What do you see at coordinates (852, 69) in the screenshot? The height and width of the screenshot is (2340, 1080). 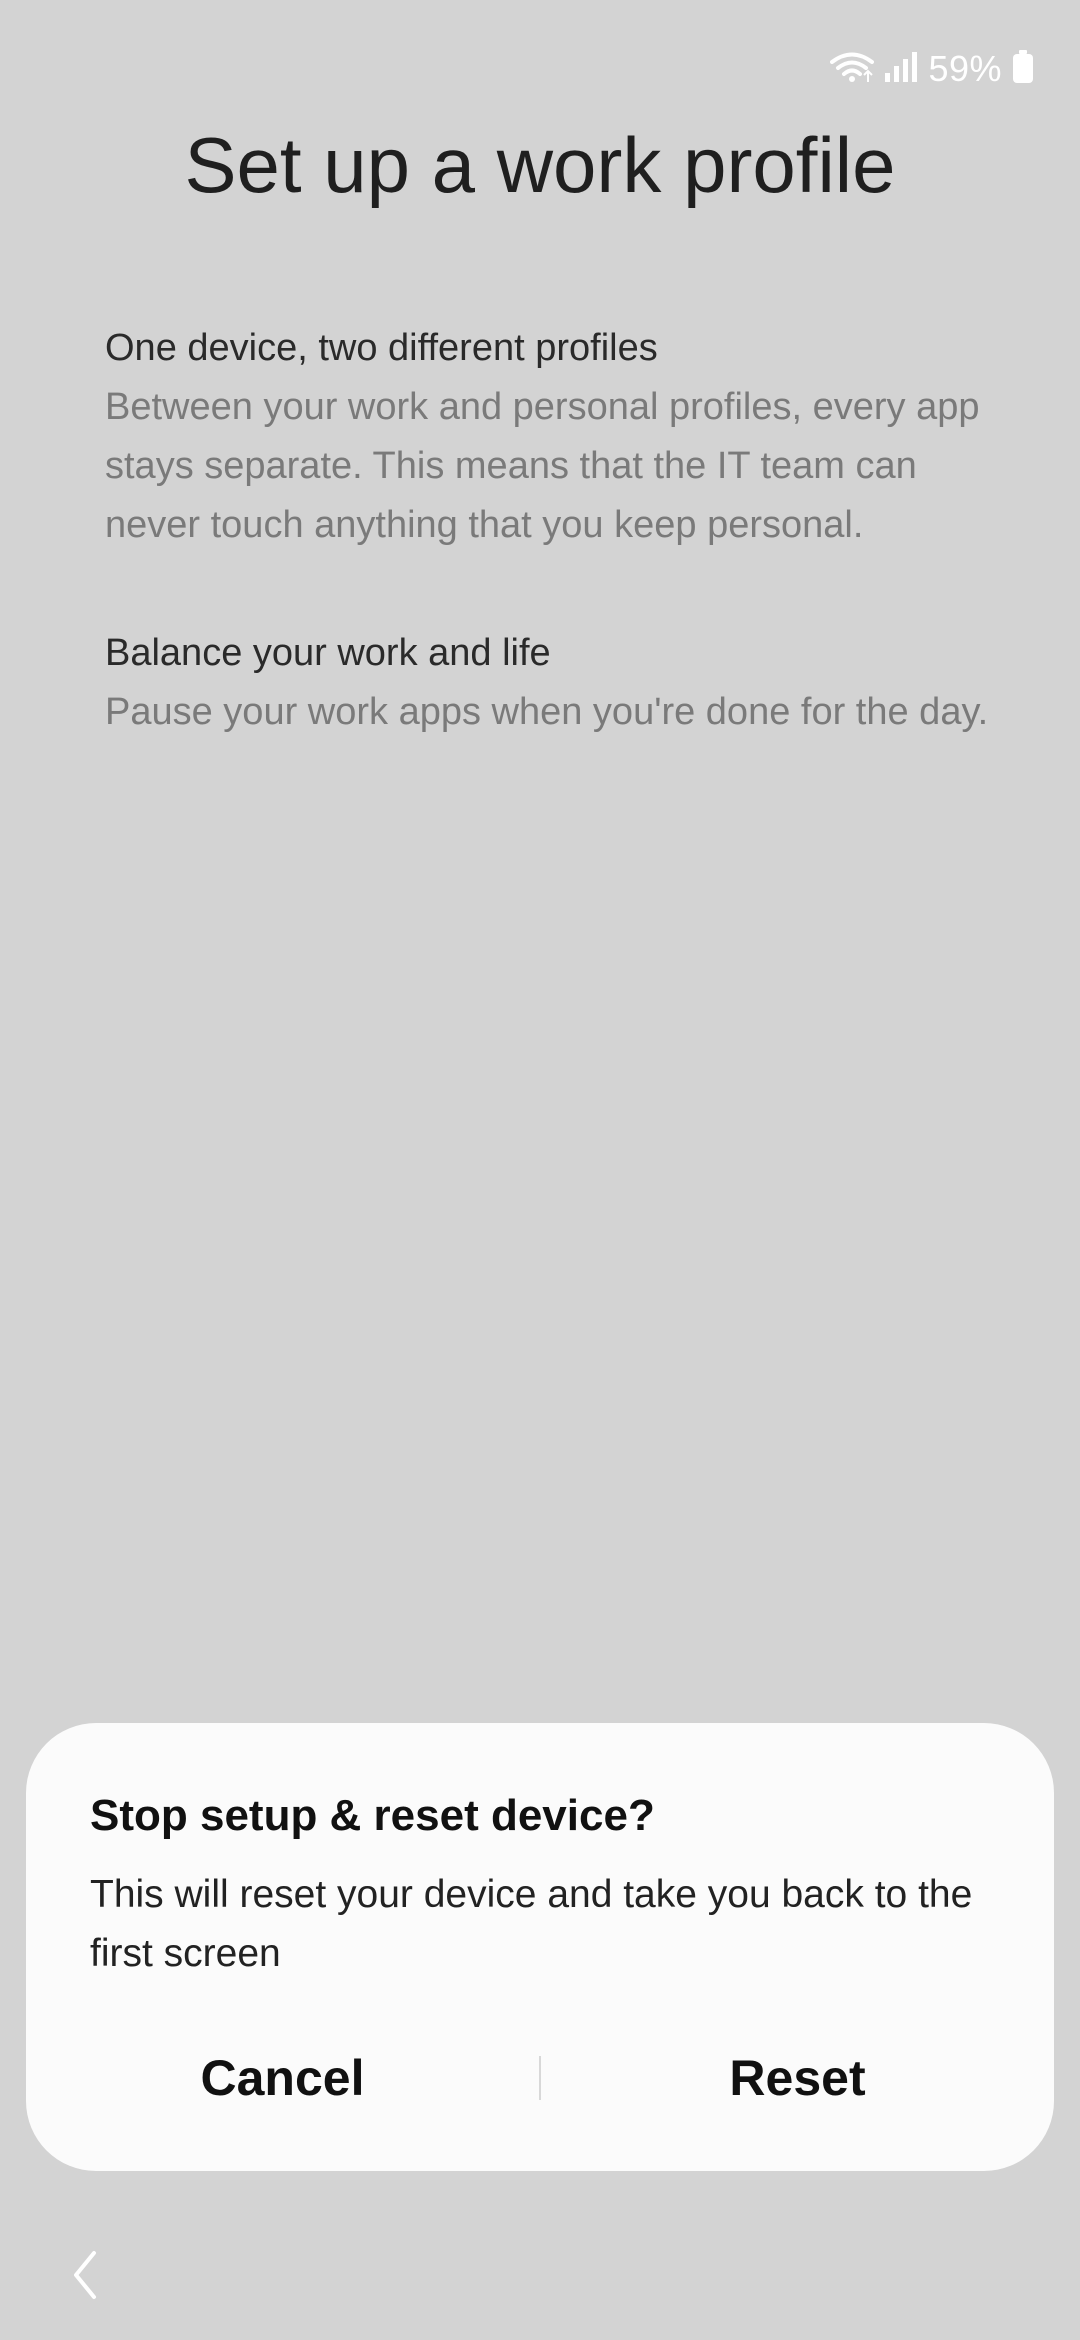 I see `wifi-icon` at bounding box center [852, 69].